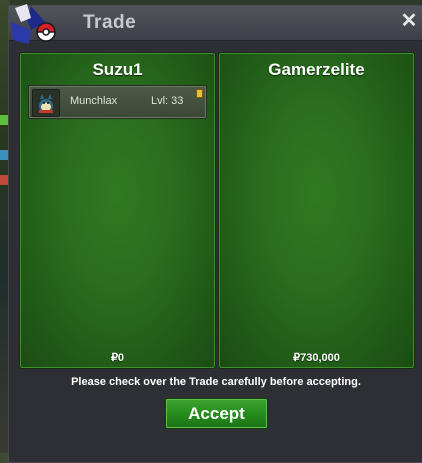 The height and width of the screenshot is (463, 422). What do you see at coordinates (94, 101) in the screenshot?
I see `item-name: Munchlax` at bounding box center [94, 101].